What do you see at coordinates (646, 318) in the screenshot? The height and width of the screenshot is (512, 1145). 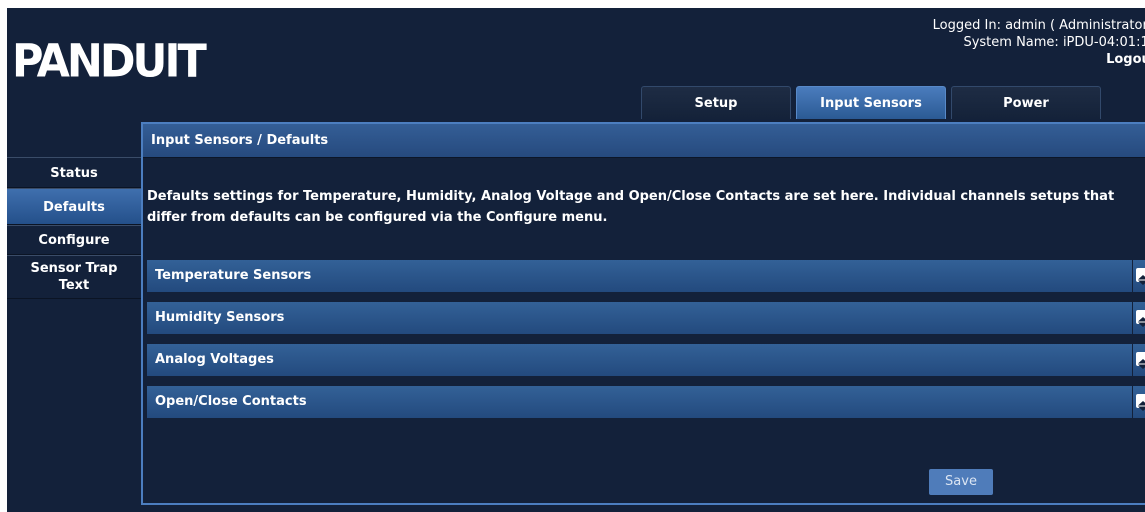 I see `section-humidity-sensors: Humidity Sensors` at bounding box center [646, 318].